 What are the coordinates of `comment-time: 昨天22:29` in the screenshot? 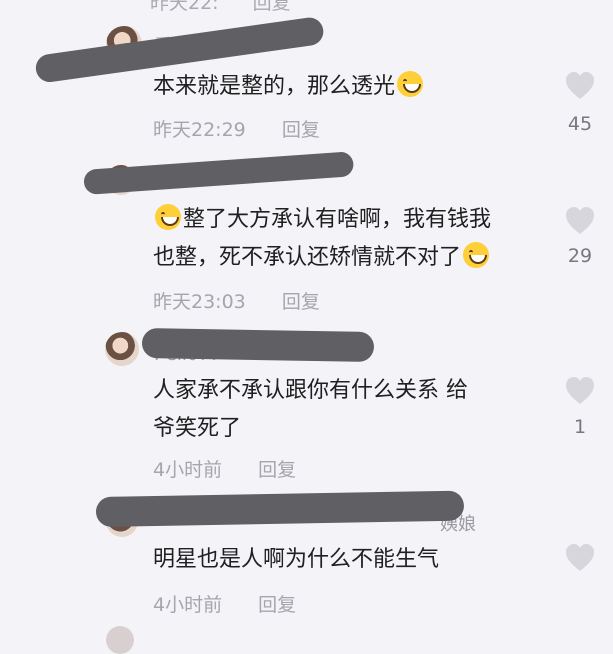 It's located at (199, 130).